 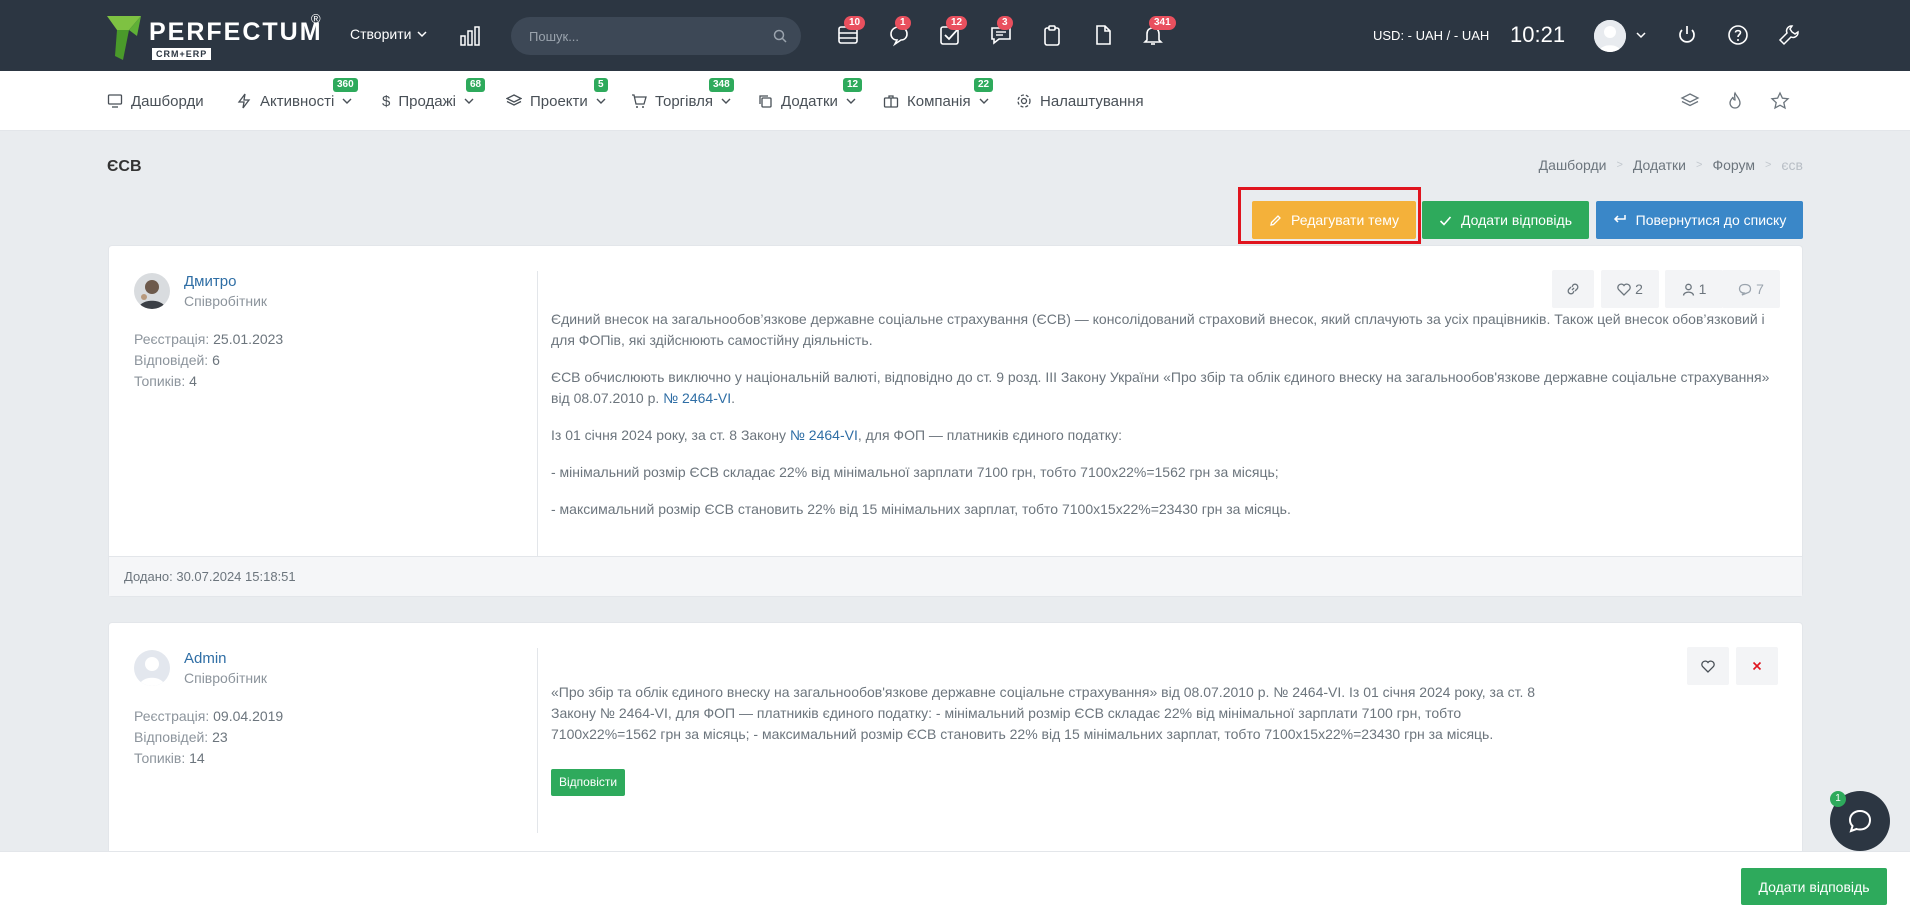 I want to click on link-icon, so click(x=1573, y=289).